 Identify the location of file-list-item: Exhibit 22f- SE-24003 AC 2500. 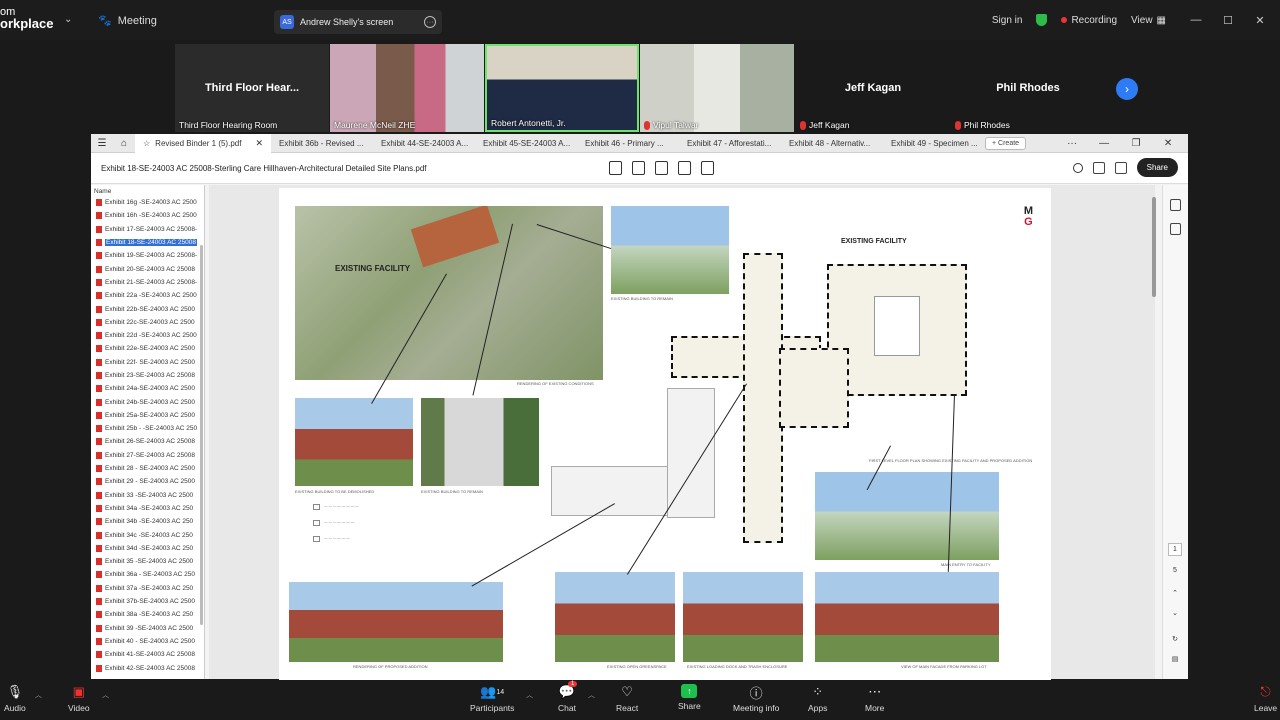
(147, 362).